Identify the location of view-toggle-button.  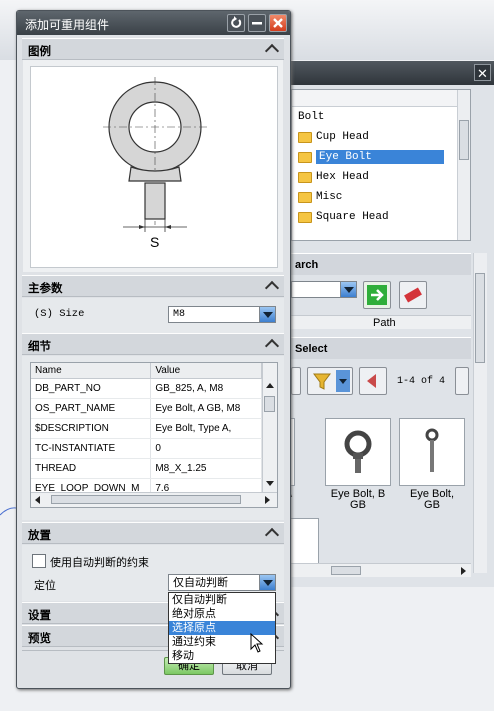
(296, 381).